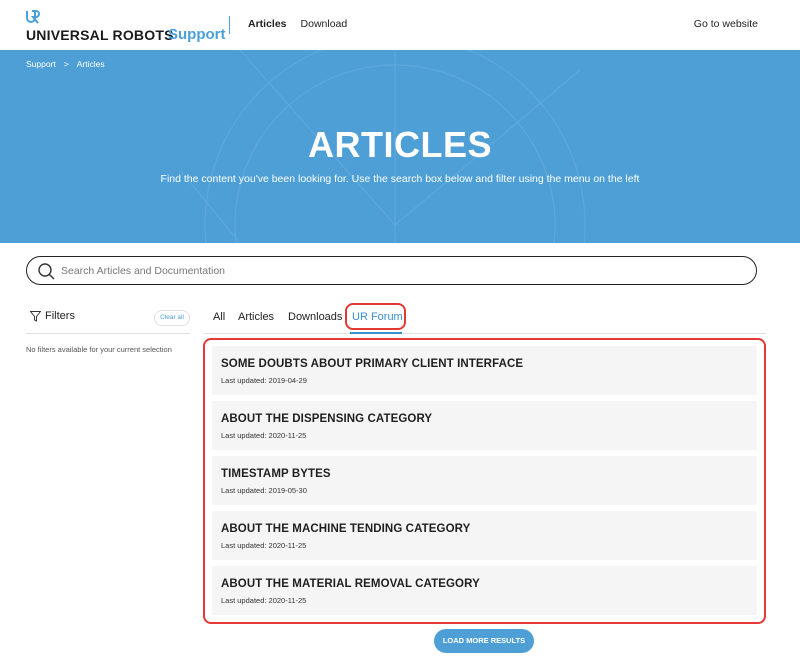 The image size is (800, 669). I want to click on main-nav: Articles Download, so click(297, 24).